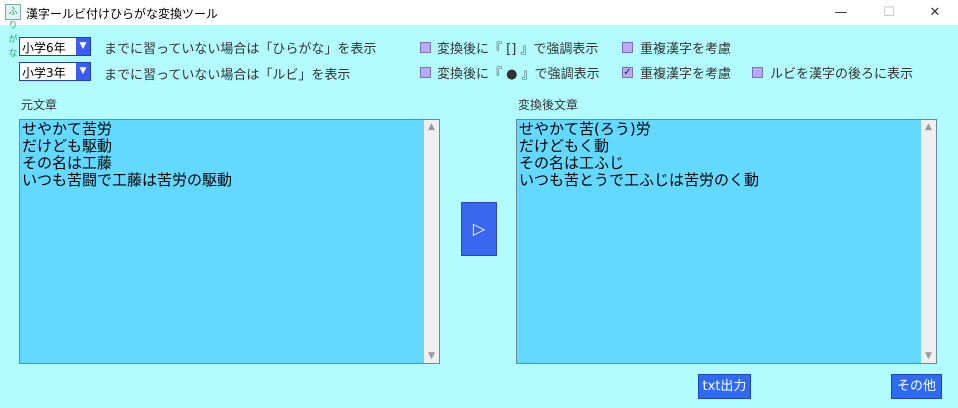 Image resolution: width=958 pixels, height=408 pixels. I want to click on duplicate-kanji-label-2: 重複漢字を考慮, so click(686, 74).